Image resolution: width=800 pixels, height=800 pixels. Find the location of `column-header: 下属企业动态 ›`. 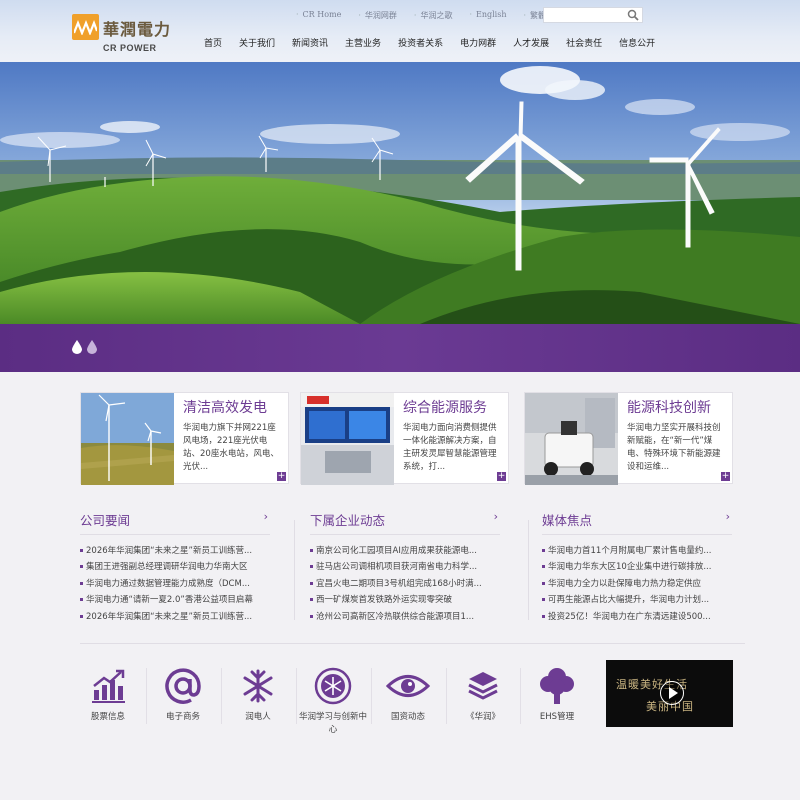

column-header: 下属企业动态 › is located at coordinates (405, 520).